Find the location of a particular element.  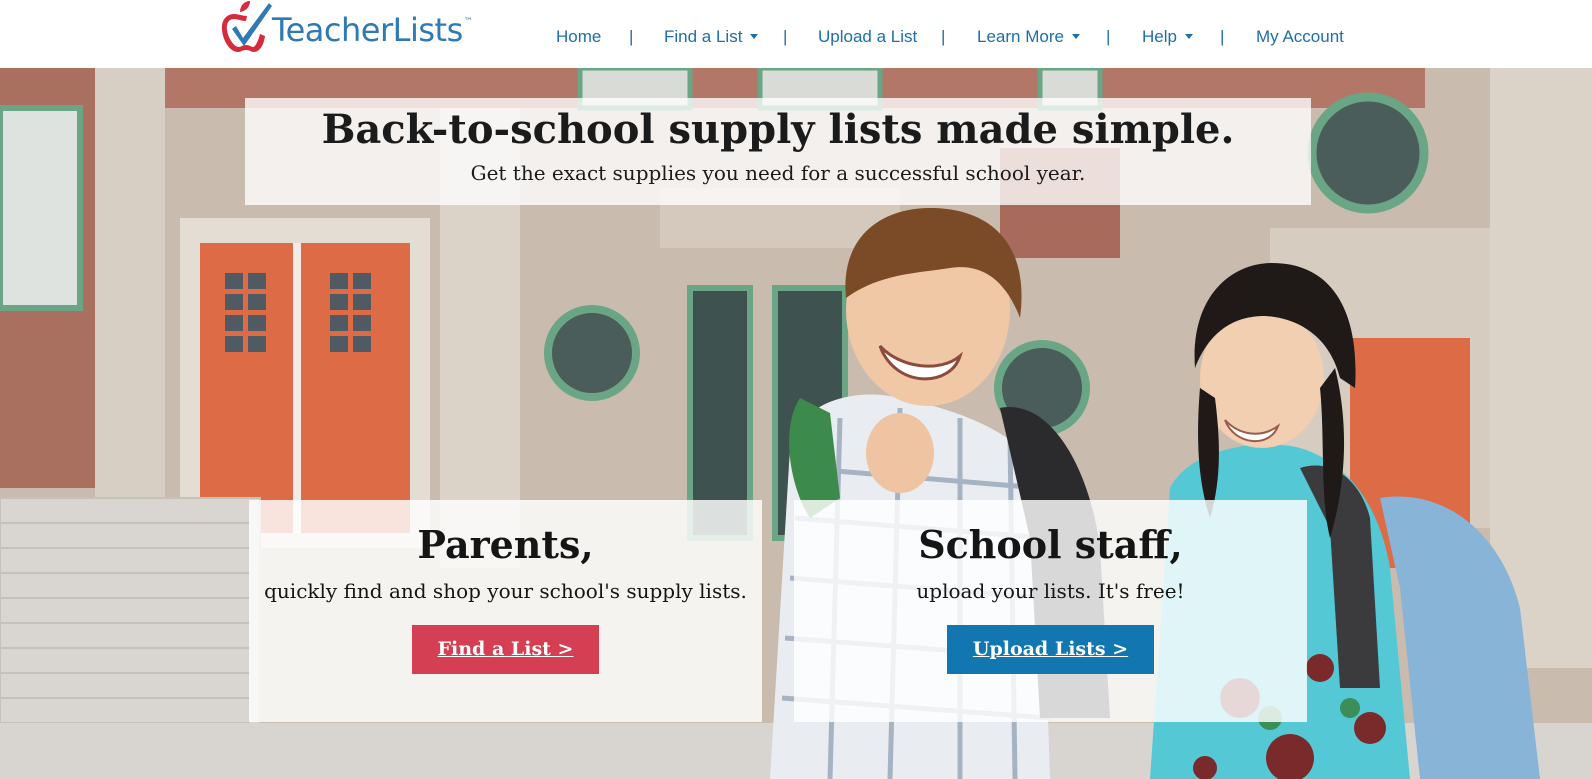

nav-learn-more-label: Learn More is located at coordinates (1020, 36).